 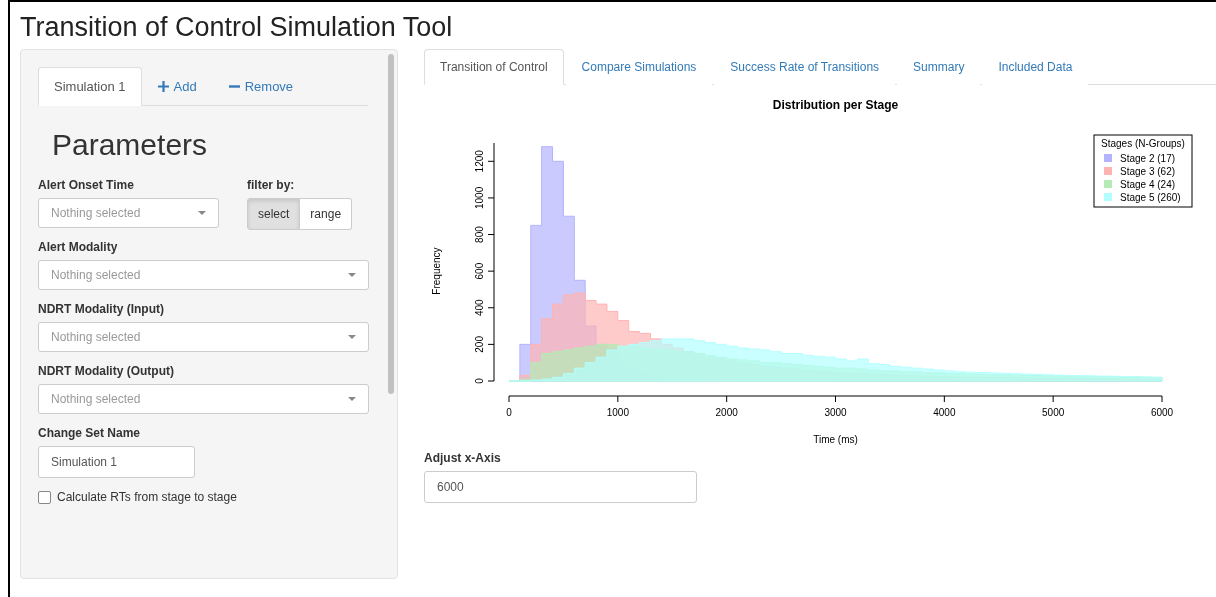 What do you see at coordinates (237, 27) in the screenshot?
I see `app-title: Transition of Control Simulation Tool` at bounding box center [237, 27].